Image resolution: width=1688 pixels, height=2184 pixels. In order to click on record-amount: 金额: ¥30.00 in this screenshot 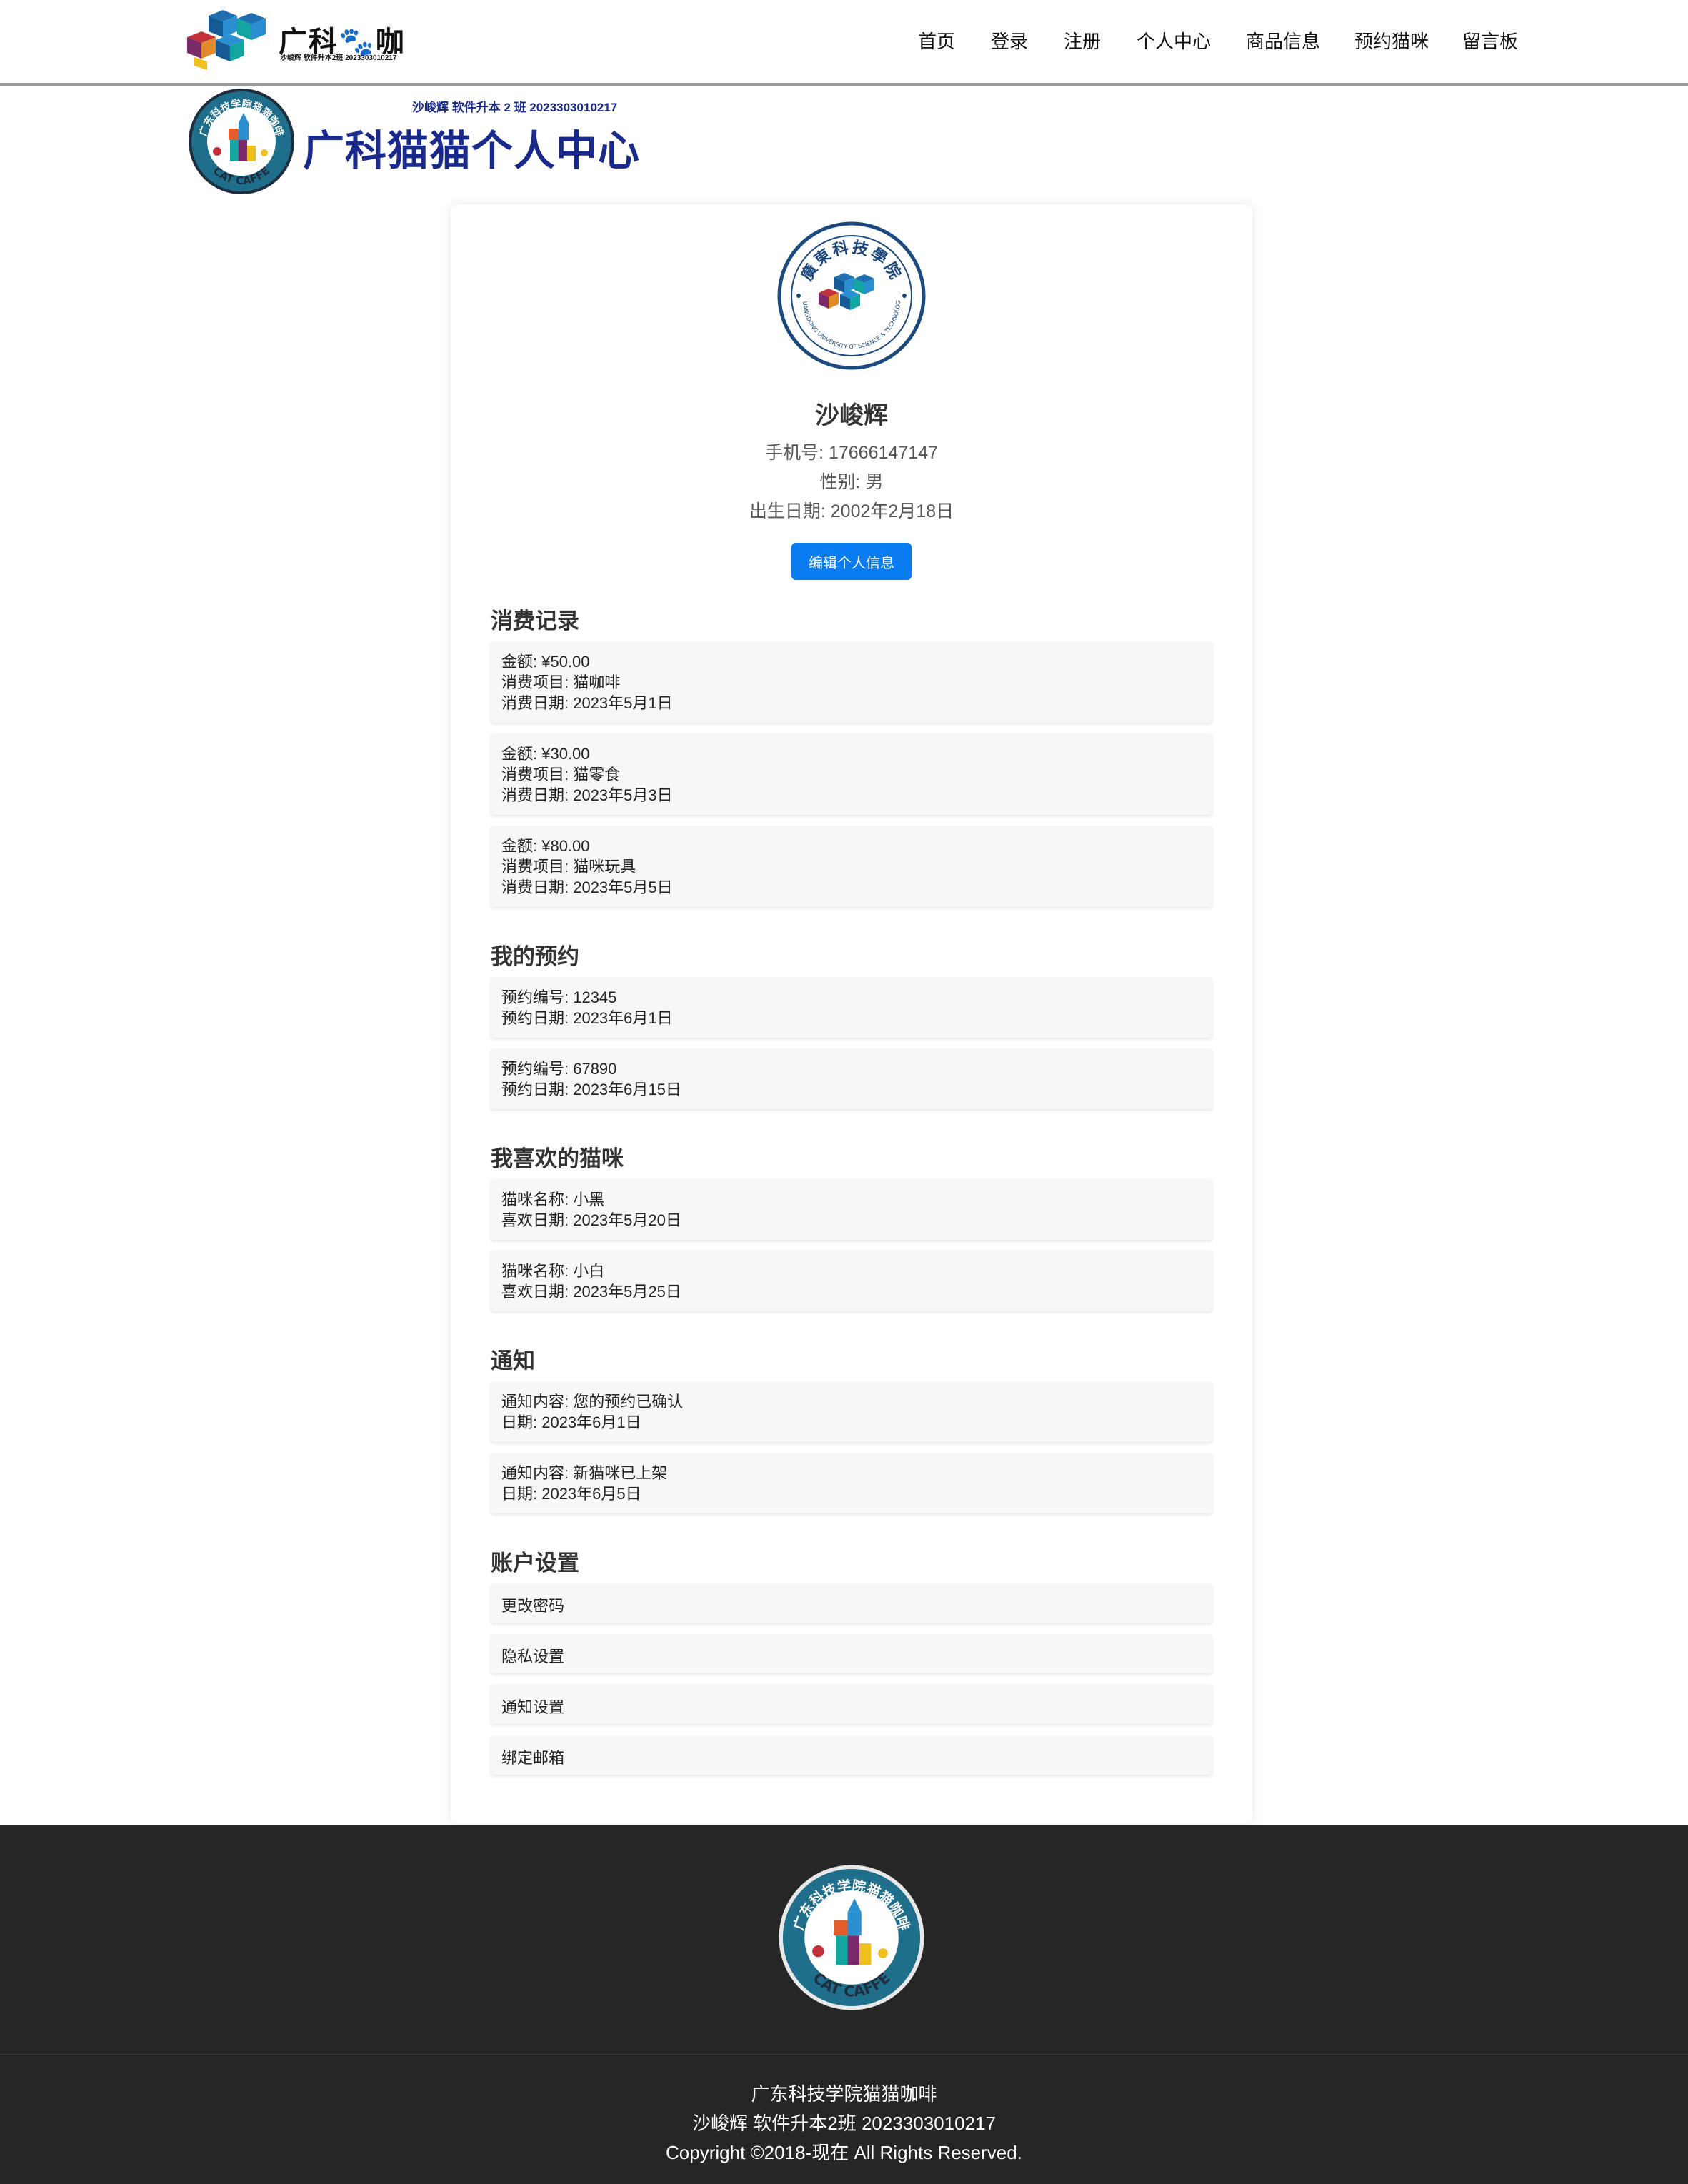, I will do `click(545, 754)`.